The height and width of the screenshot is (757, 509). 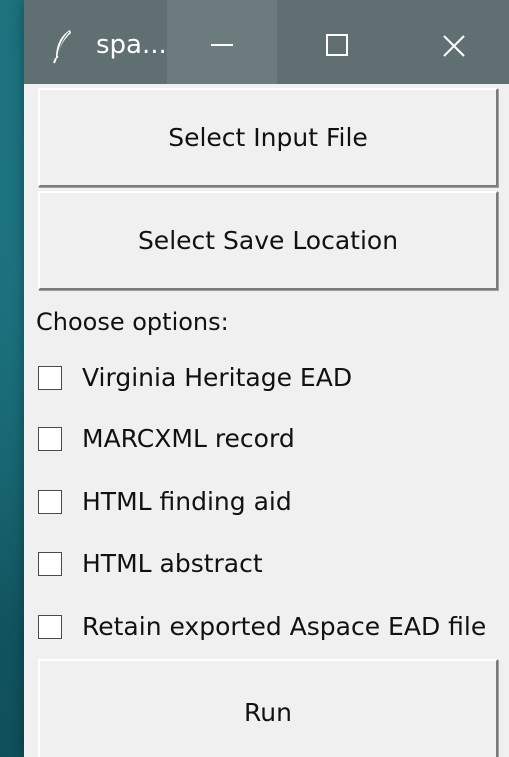 I want to click on run-label: Run, so click(x=268, y=712).